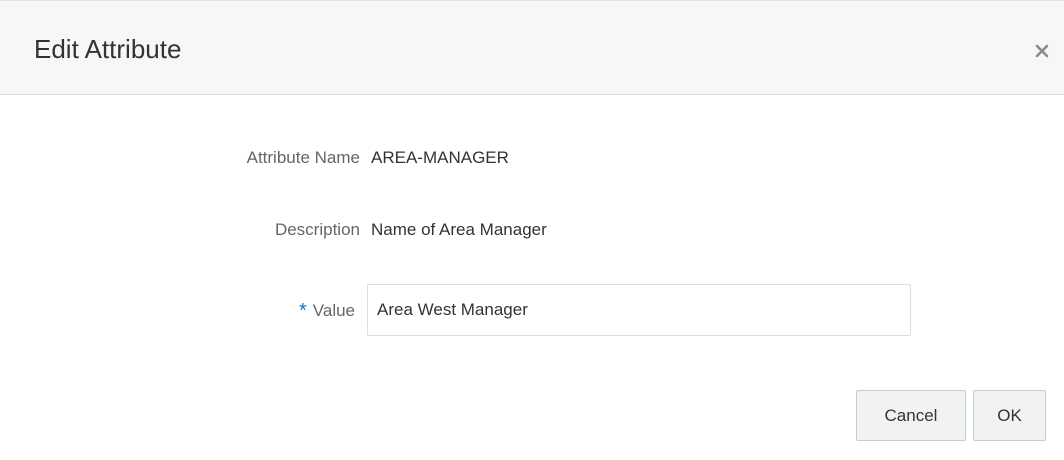  Describe the element at coordinates (108, 49) in the screenshot. I see `dialog-title: Edit Attribute` at that location.